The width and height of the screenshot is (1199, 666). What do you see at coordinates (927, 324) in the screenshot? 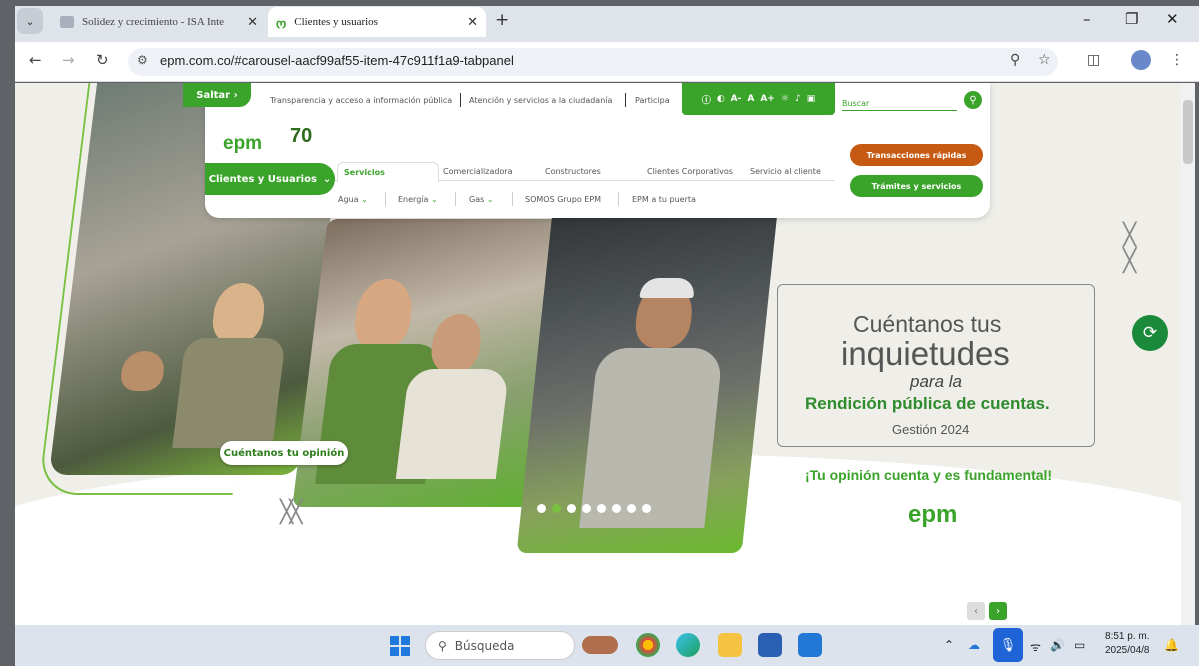
I see `hero-line-1: Cuéntanos tus` at bounding box center [927, 324].